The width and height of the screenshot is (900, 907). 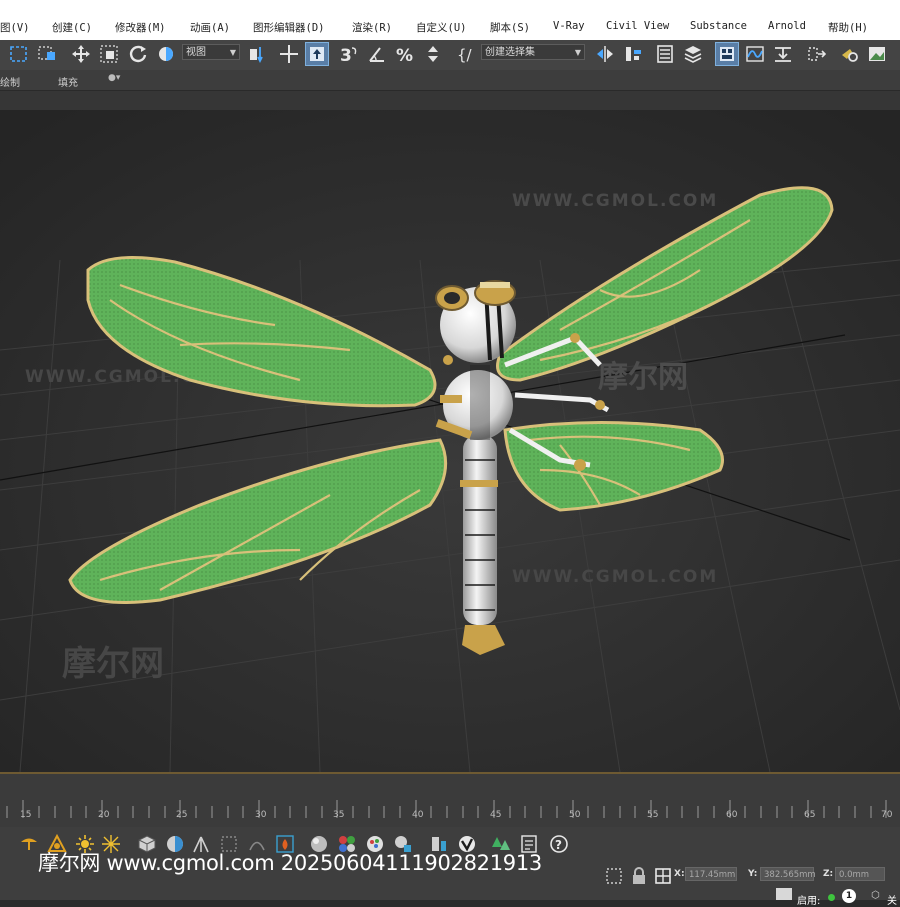 I want to click on timeline-tick-label: 40, so click(x=418, y=815).